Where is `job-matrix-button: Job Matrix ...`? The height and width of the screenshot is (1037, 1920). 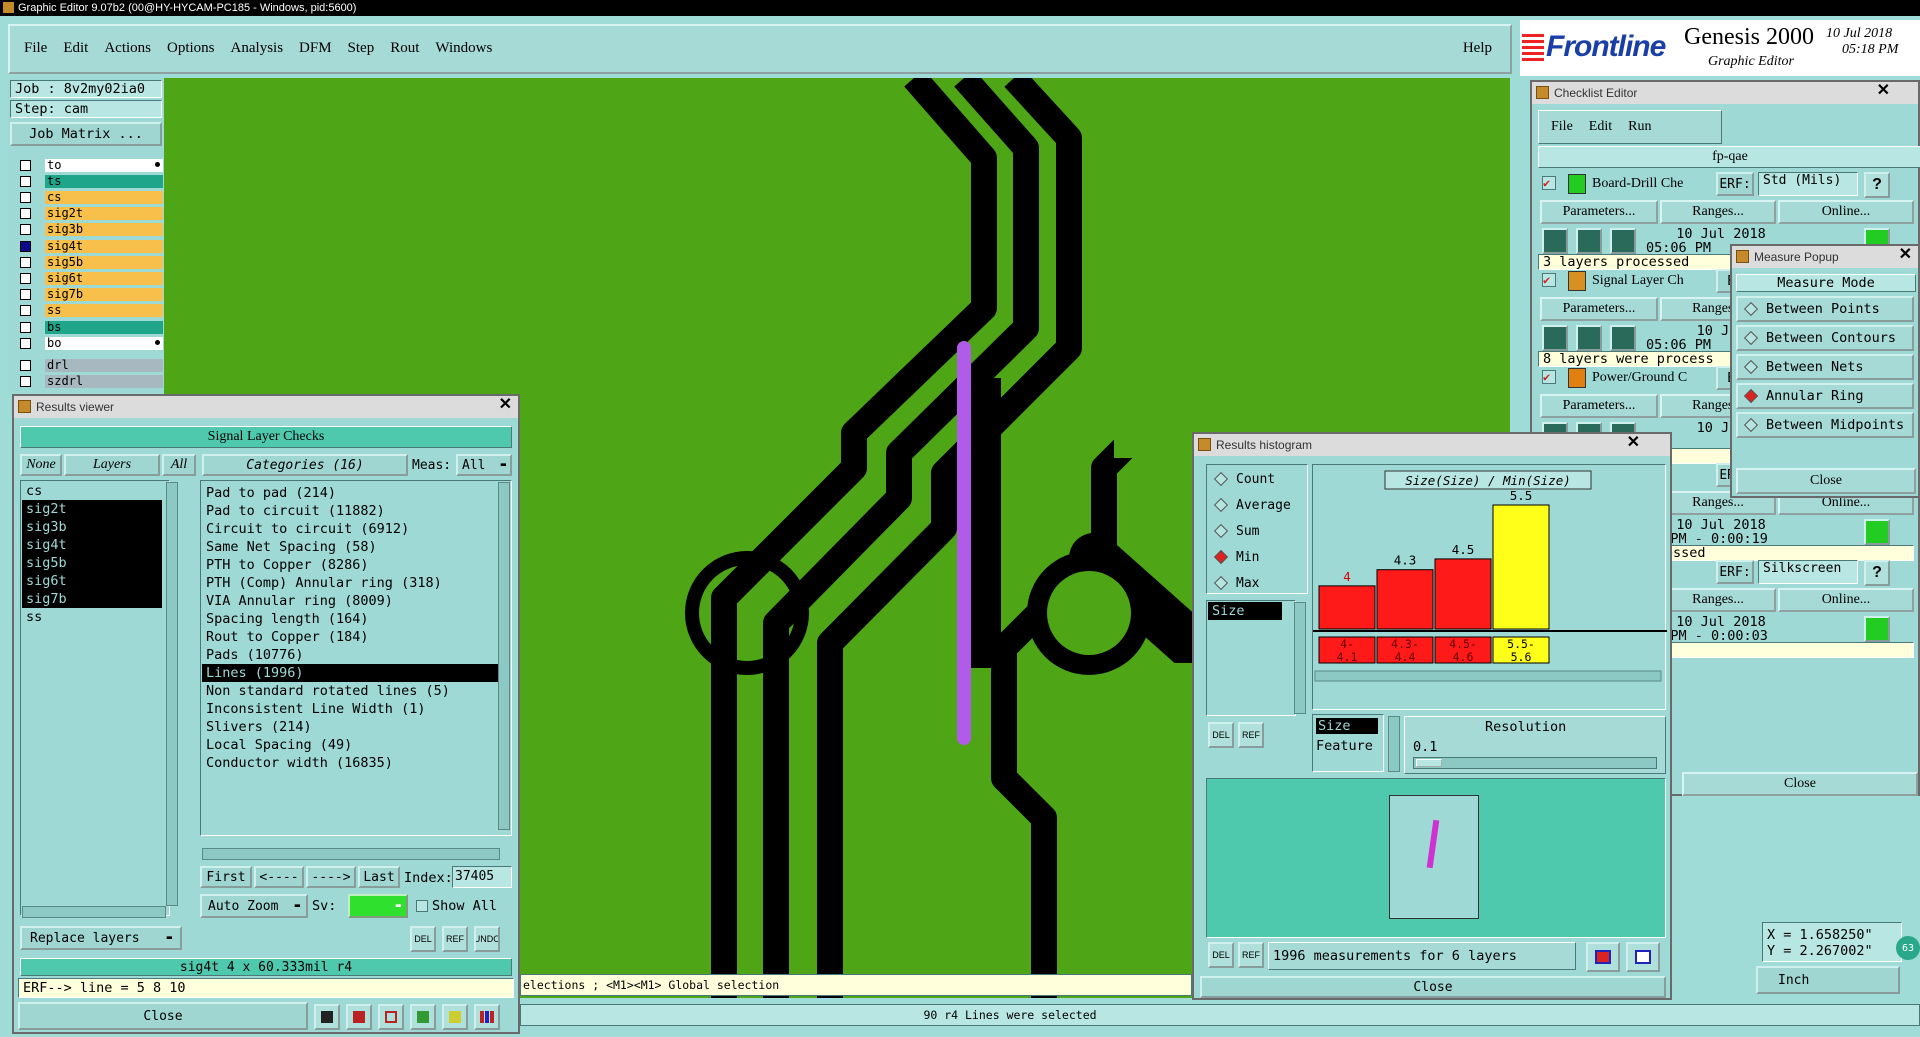 job-matrix-button: Job Matrix ... is located at coordinates (86, 134).